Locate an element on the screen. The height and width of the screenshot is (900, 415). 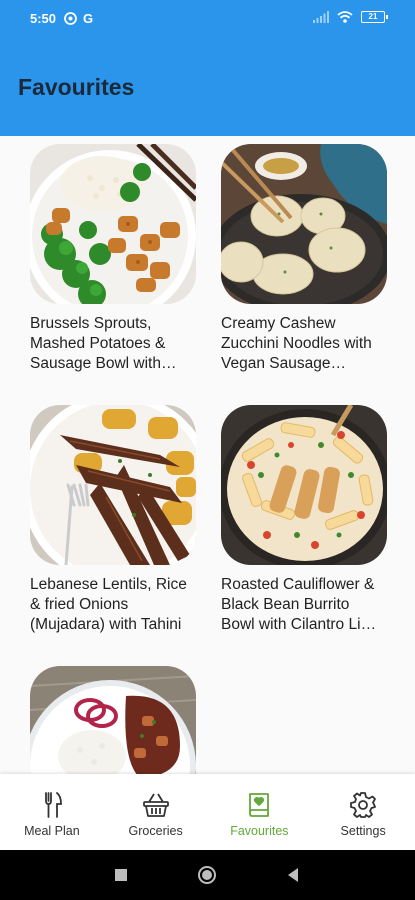
nav-favourites: Favourites is located at coordinates (260, 812).